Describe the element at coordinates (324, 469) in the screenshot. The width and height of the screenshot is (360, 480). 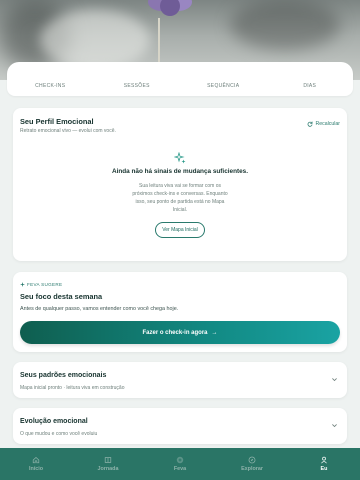
I see `nav-label: Eu` at that location.